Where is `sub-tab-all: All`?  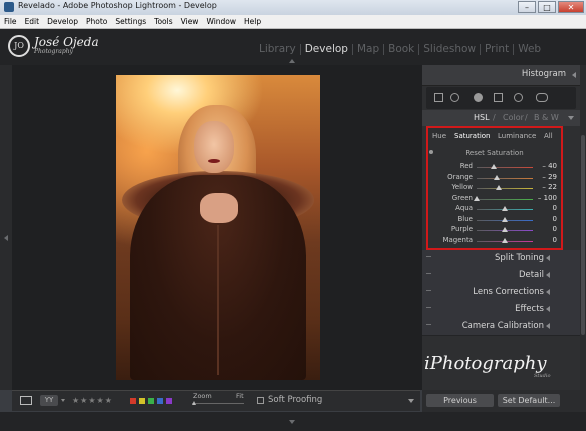 sub-tab-all: All is located at coordinates (548, 136).